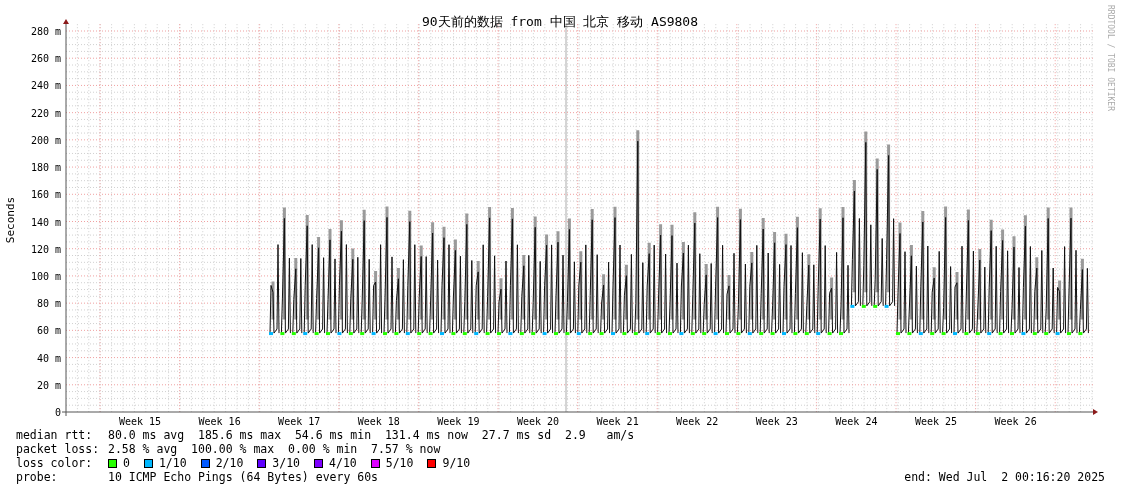 This screenshot has width=1121, height=494. Describe the element at coordinates (219, 421) in the screenshot. I see `x-tick-label: Week 16` at that location.